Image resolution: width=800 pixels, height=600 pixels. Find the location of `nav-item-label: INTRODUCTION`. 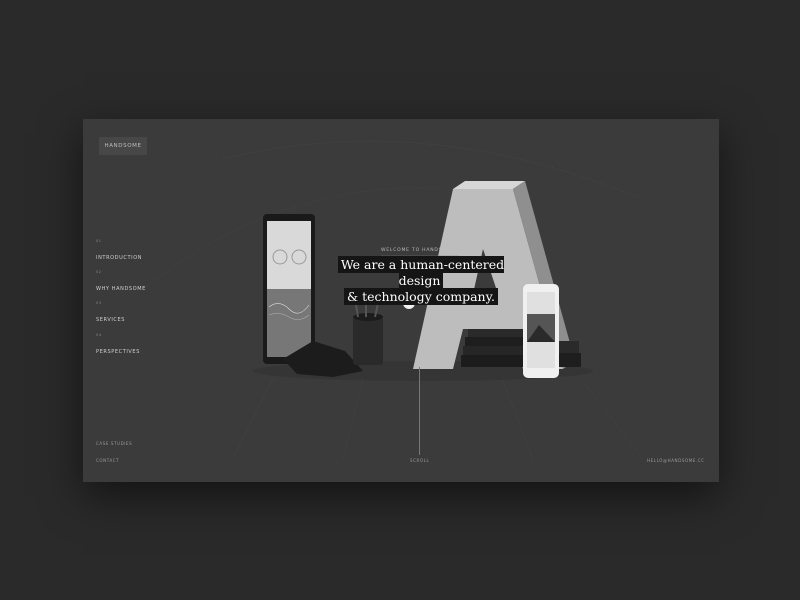

nav-item-label: INTRODUCTION is located at coordinates (119, 258).